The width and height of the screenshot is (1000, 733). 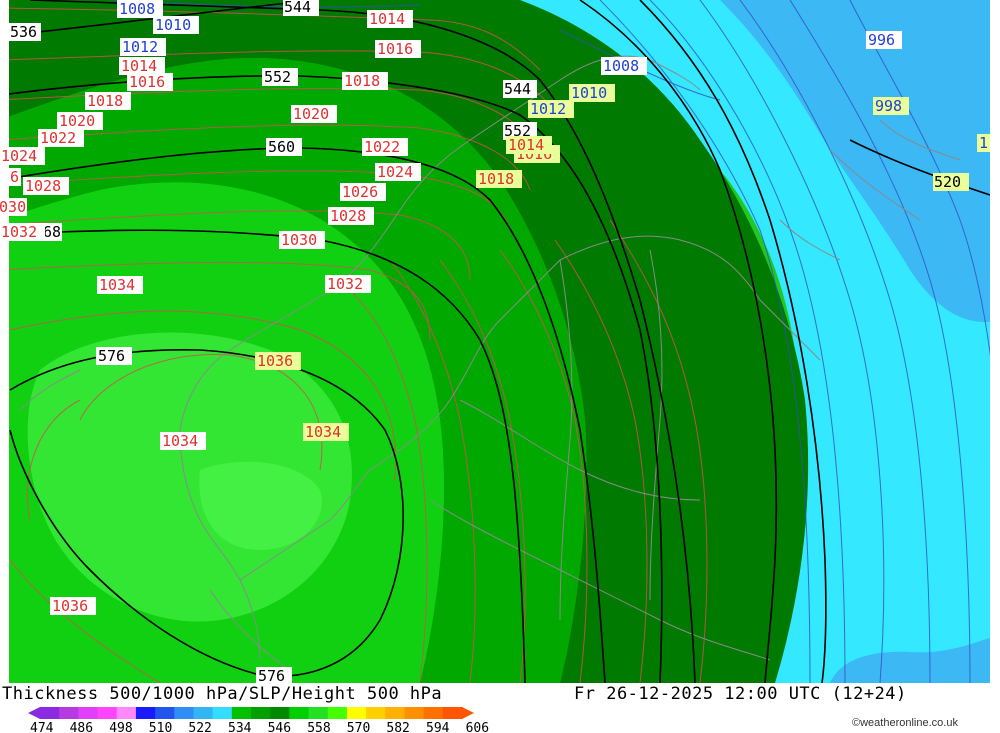 I want to click on legend-tick-label: 558, so click(x=318, y=727).